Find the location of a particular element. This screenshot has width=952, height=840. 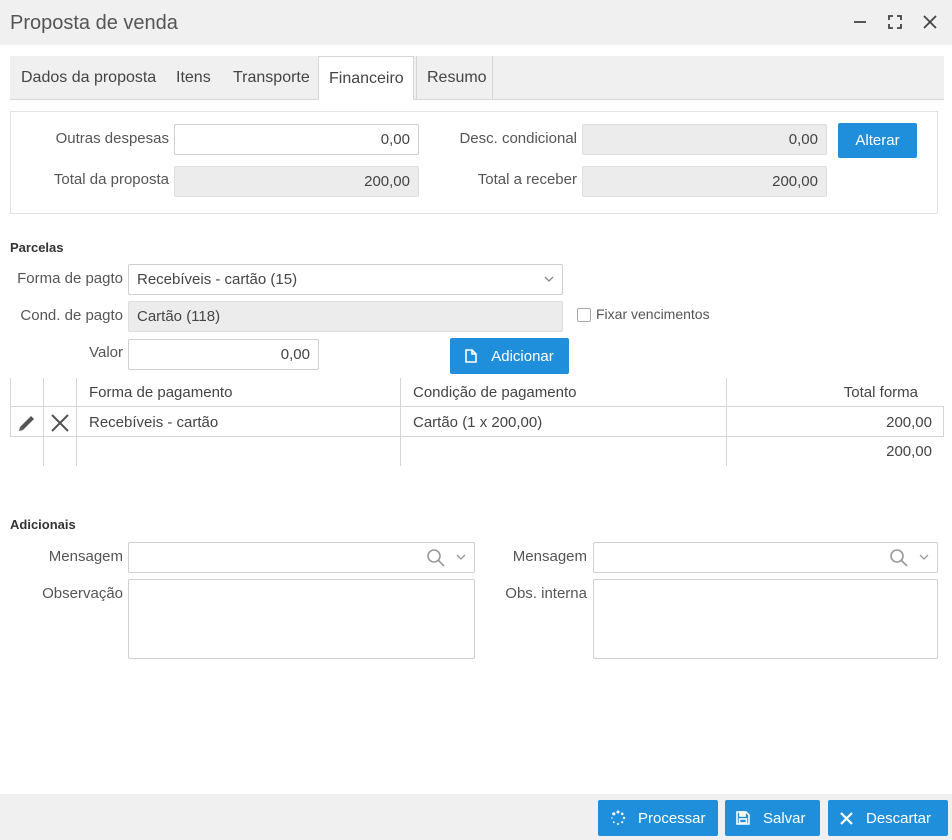

cond-pagto-label: Cond. de pagto is located at coordinates (71, 315).